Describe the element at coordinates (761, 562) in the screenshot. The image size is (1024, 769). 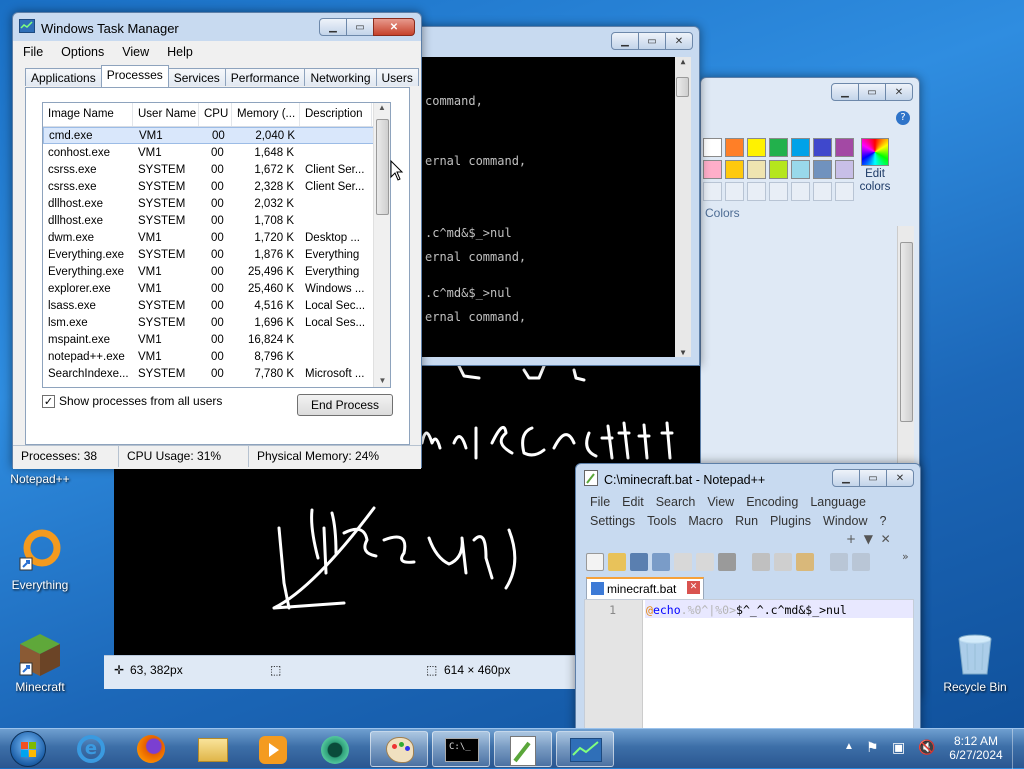
I see `cut-icon` at that location.